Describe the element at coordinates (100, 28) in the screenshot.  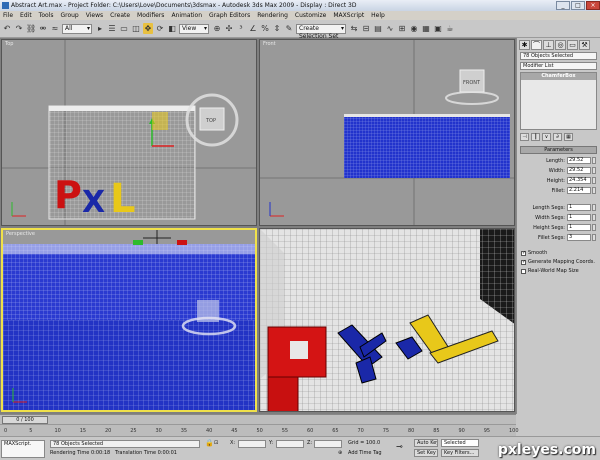
I see `select-object-icon: ▸` at that location.